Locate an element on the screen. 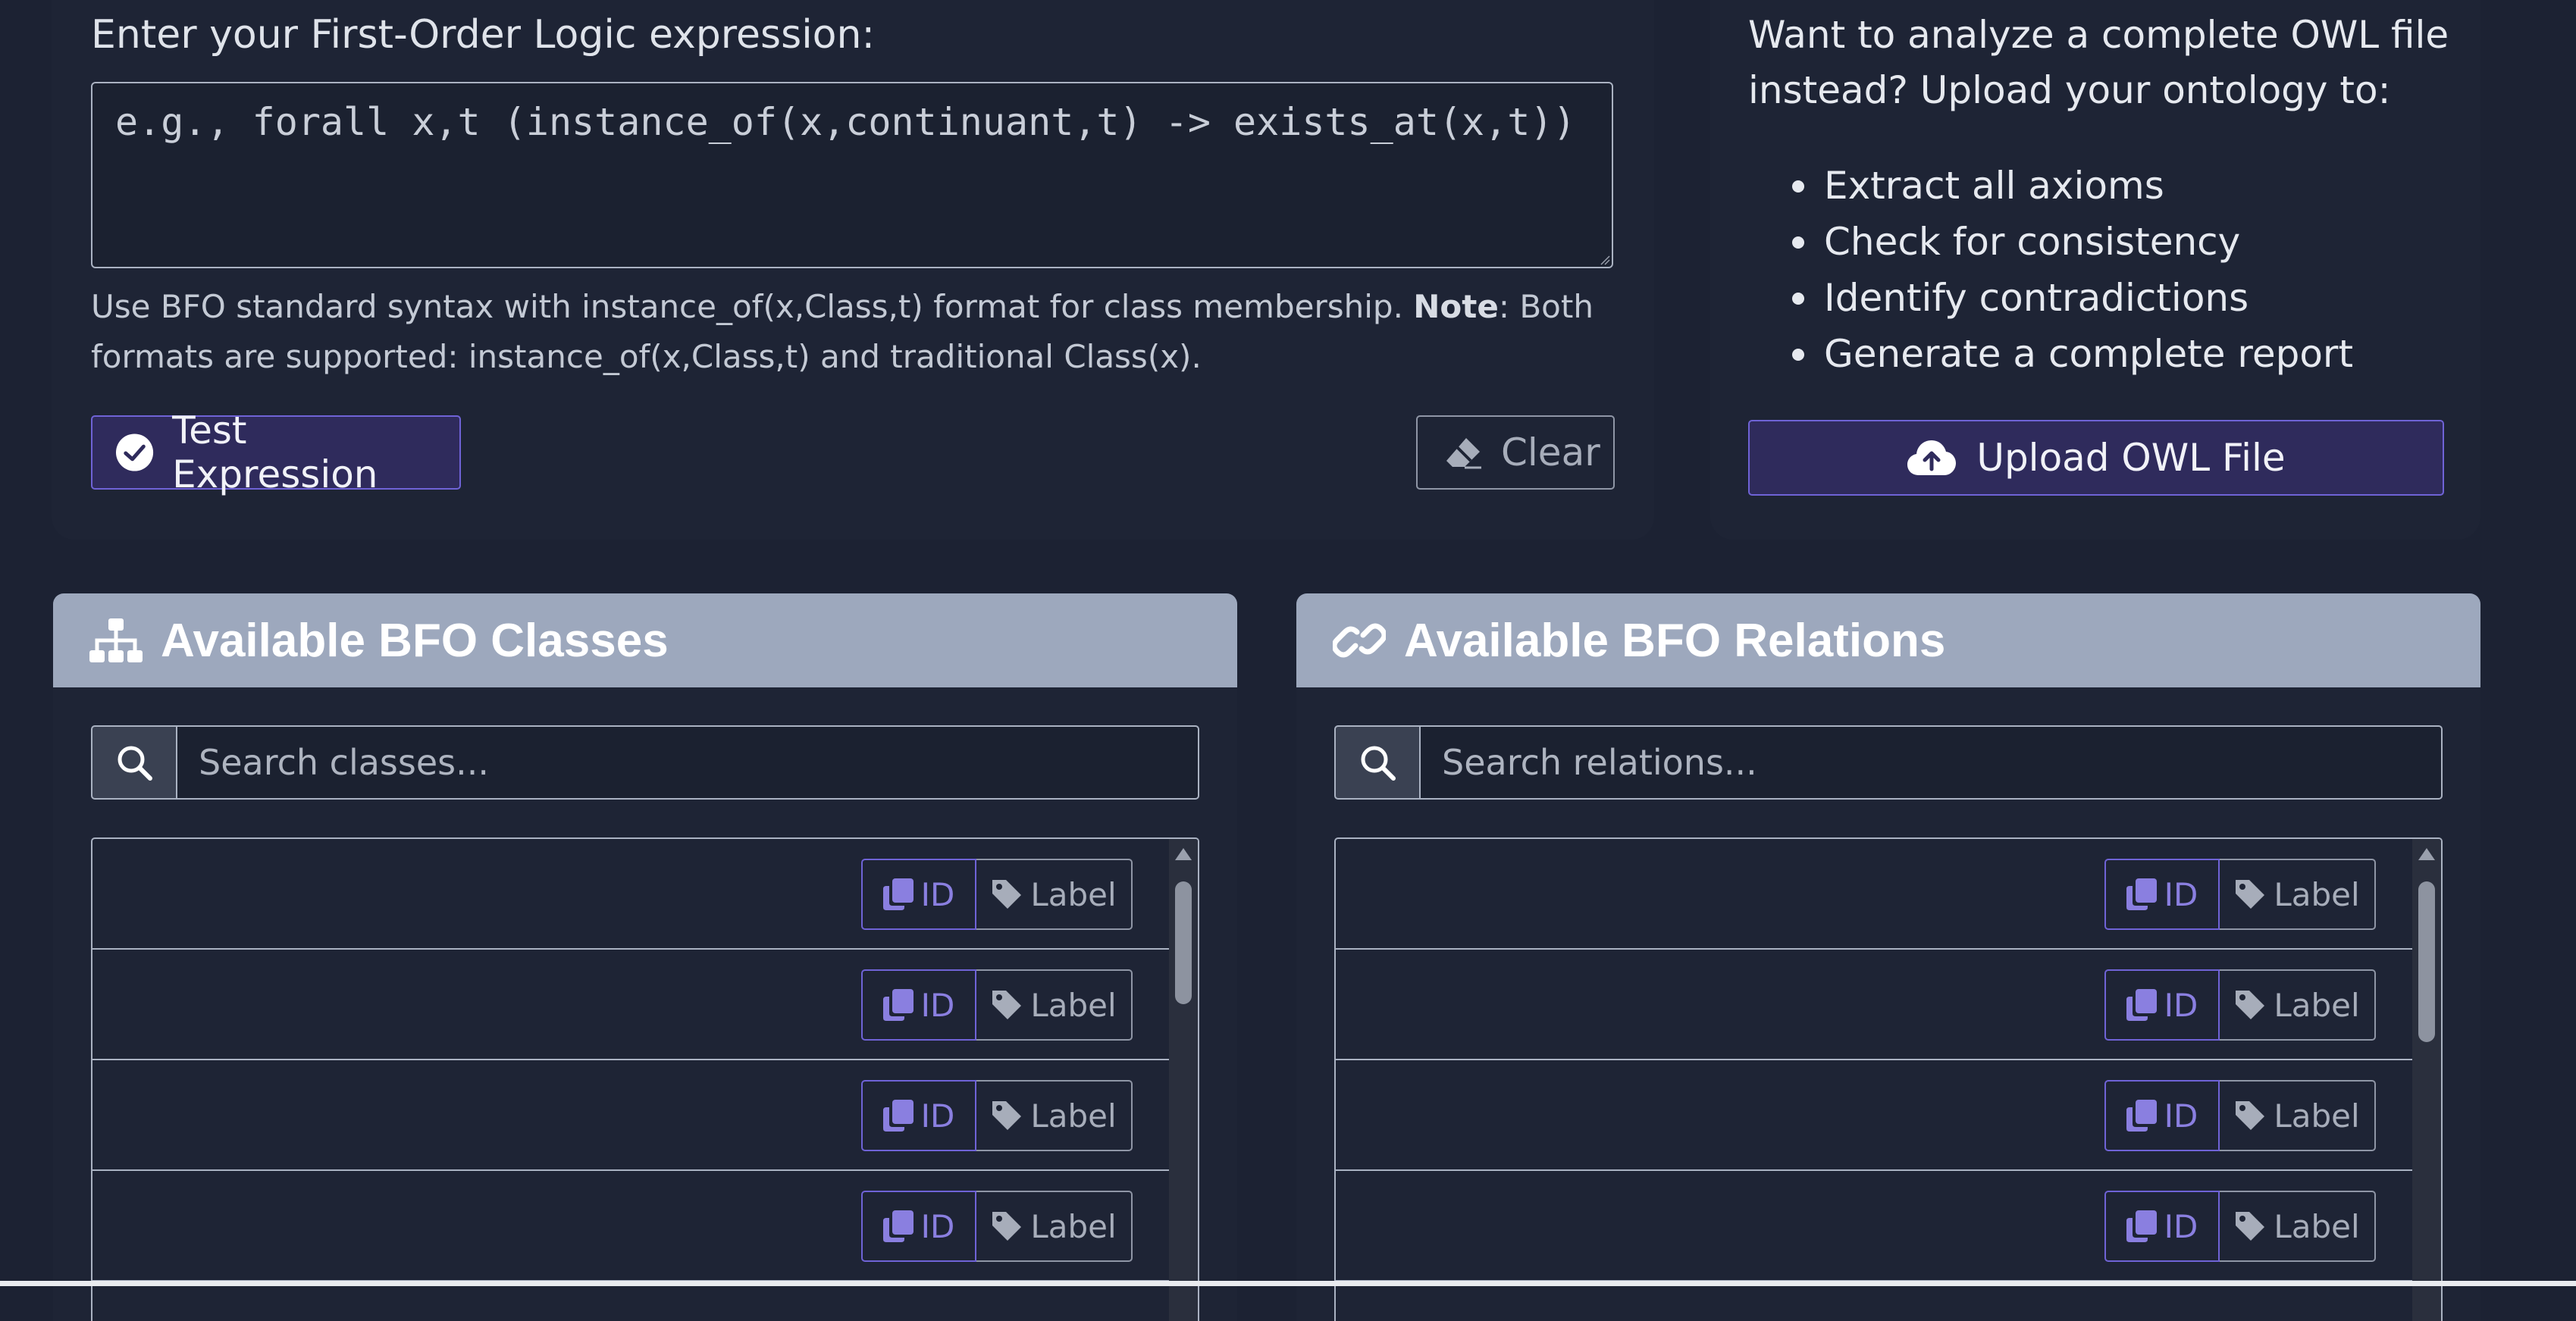  link-icon is located at coordinates (1360, 641).